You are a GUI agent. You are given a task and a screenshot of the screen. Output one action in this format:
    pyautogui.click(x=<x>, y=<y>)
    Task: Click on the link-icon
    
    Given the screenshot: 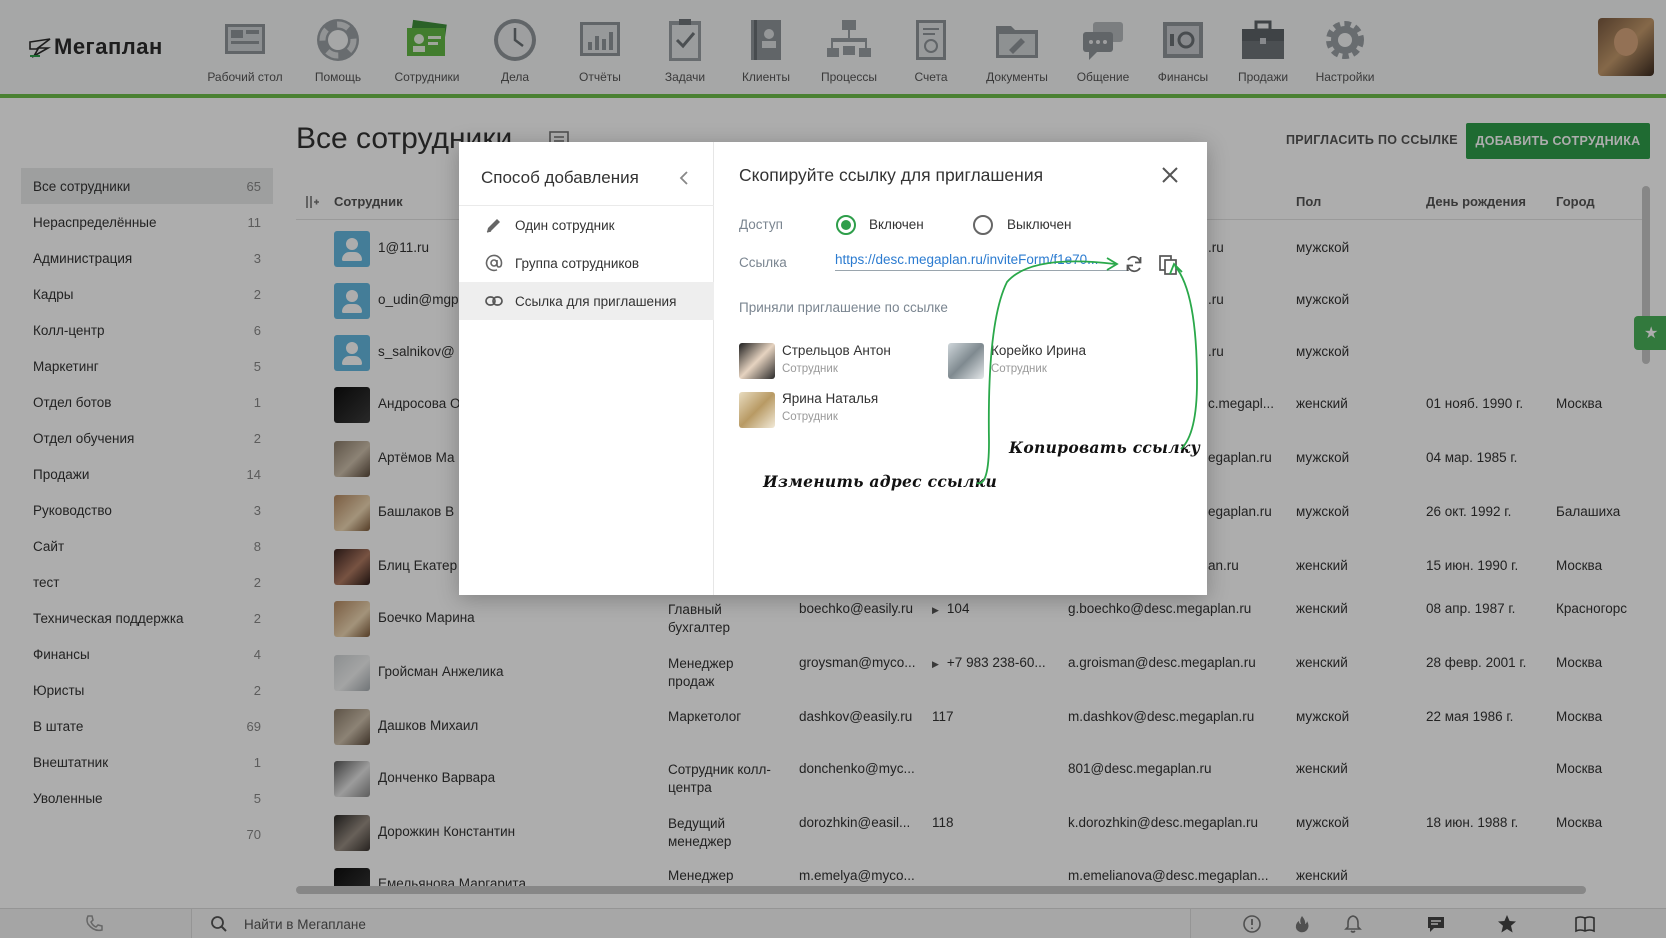 What is the action you would take?
    pyautogui.click(x=494, y=301)
    